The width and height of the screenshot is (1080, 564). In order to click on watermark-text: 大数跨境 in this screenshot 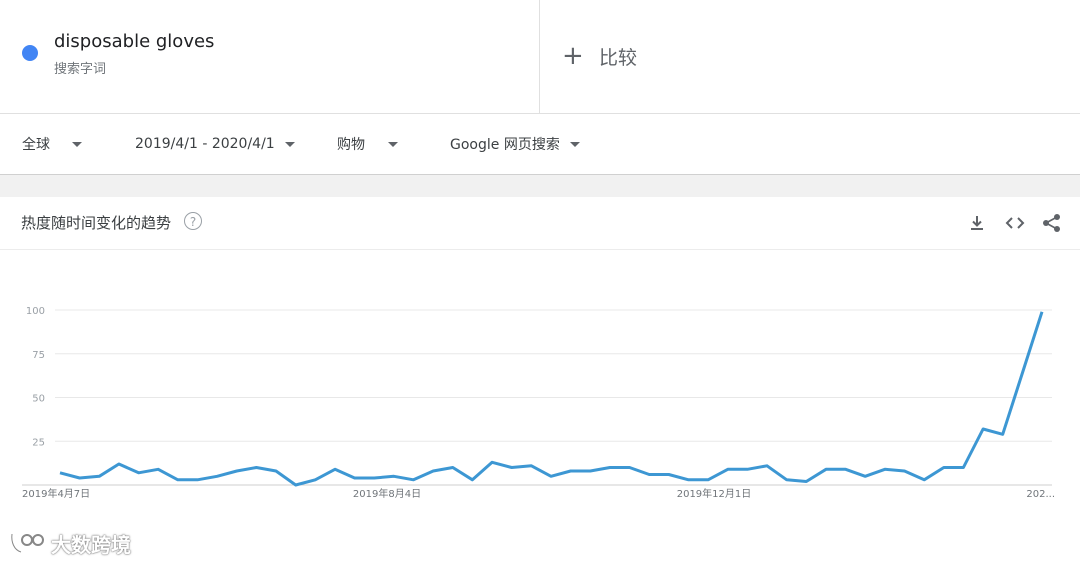, I will do `click(91, 544)`.